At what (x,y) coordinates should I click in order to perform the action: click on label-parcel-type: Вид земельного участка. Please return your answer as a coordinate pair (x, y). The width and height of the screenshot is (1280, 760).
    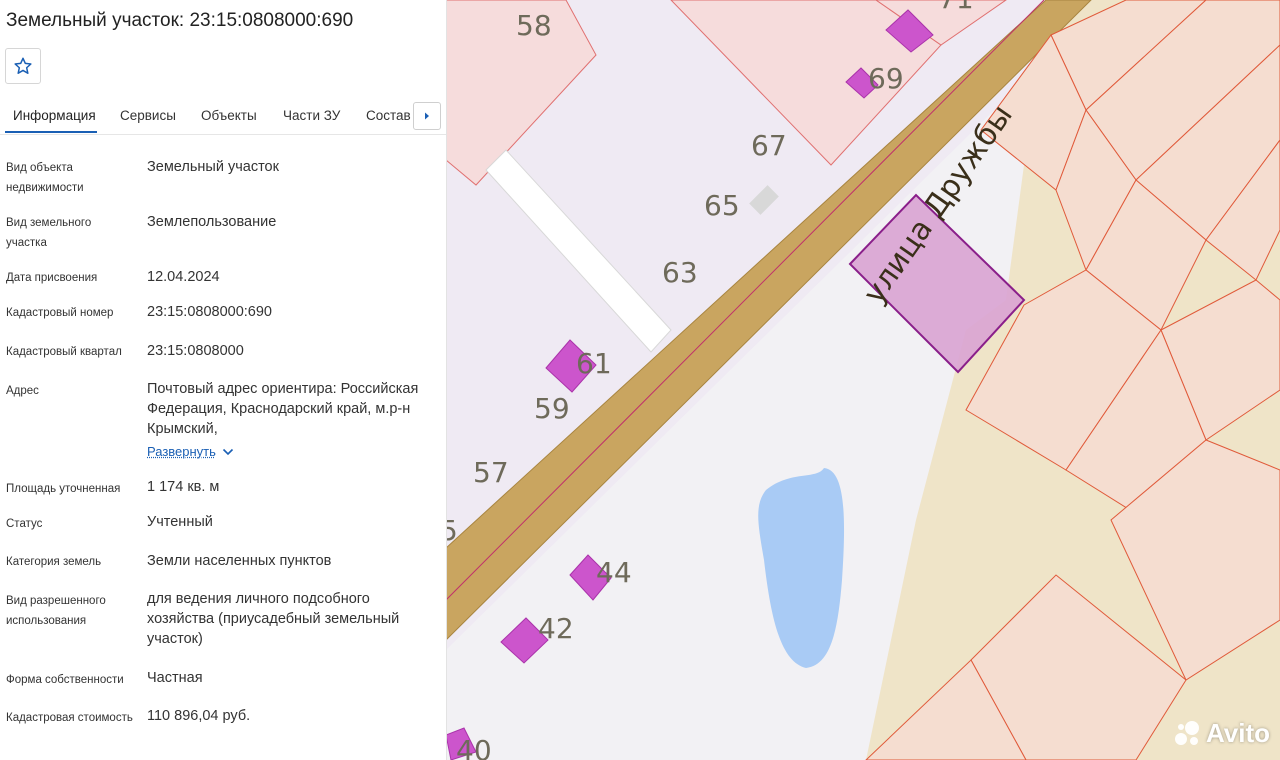
    Looking at the image, I should click on (49, 233).